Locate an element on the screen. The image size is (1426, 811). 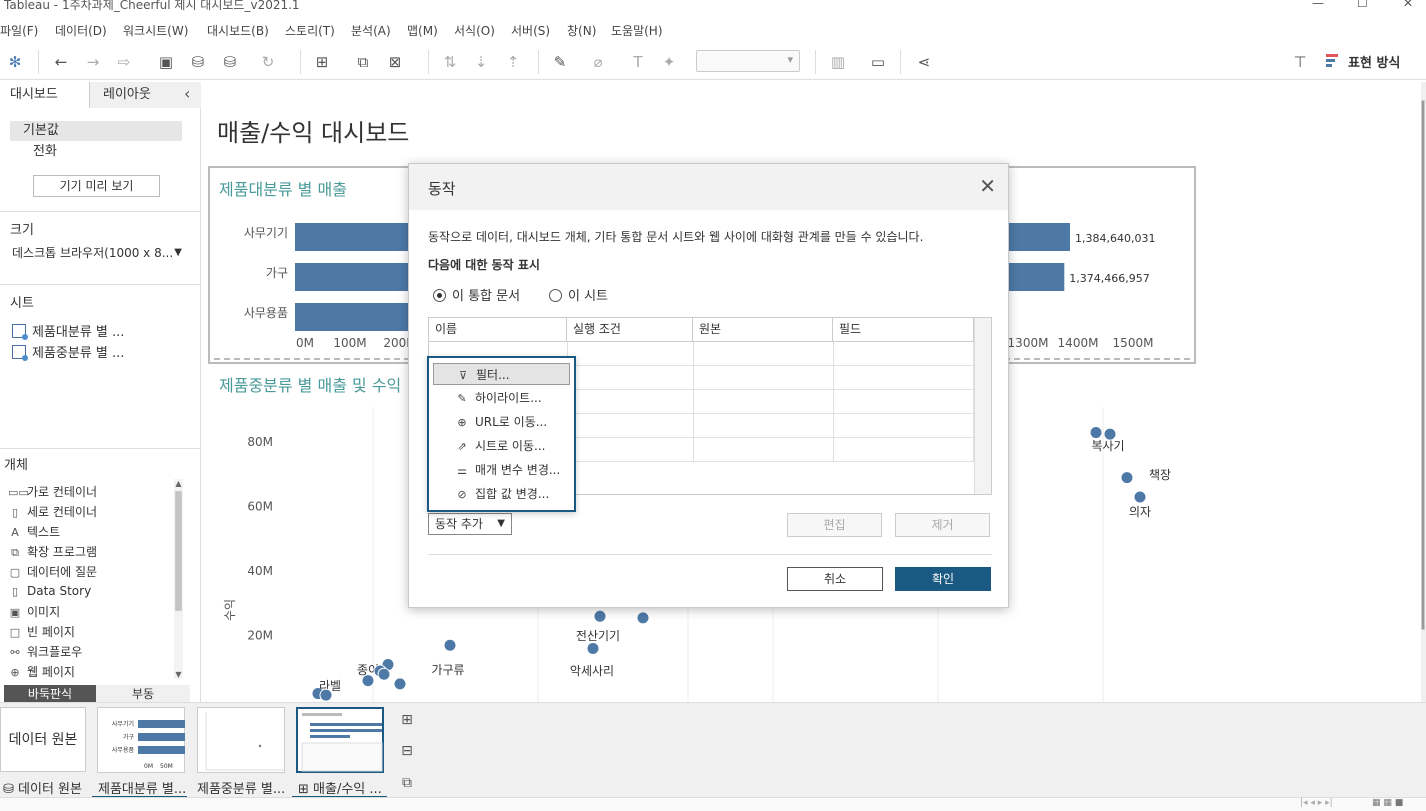
radio-this-workbook: 이 통합 문서 is located at coordinates (476, 294).